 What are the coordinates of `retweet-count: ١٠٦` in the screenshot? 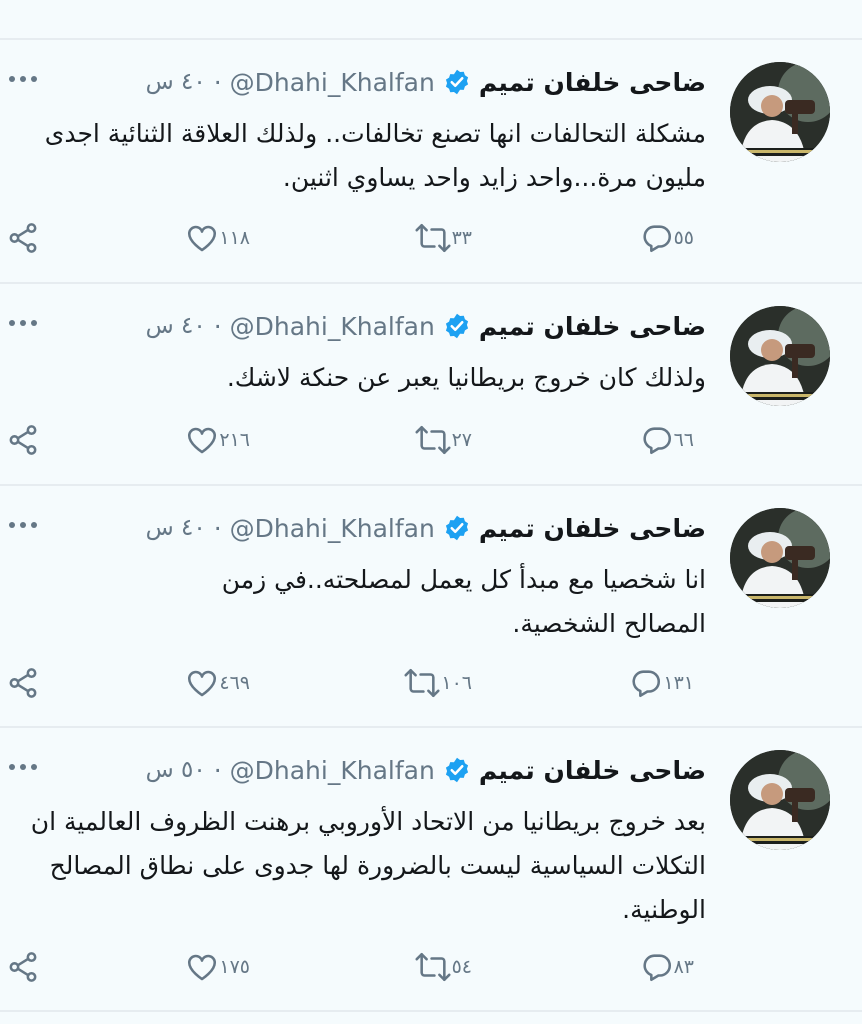 It's located at (456, 683).